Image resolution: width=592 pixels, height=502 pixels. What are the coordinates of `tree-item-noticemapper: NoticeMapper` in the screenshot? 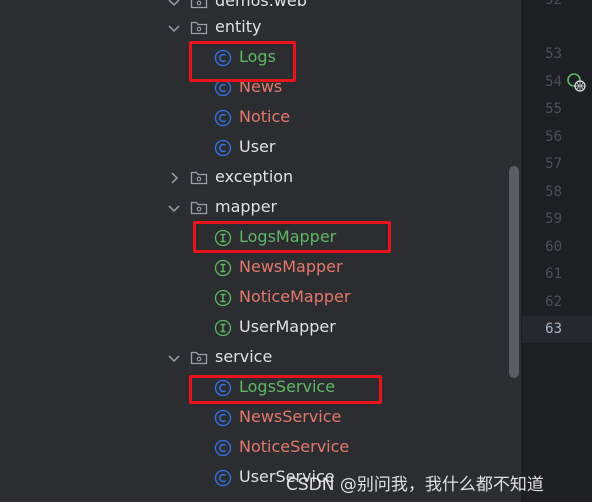 It's located at (252, 298).